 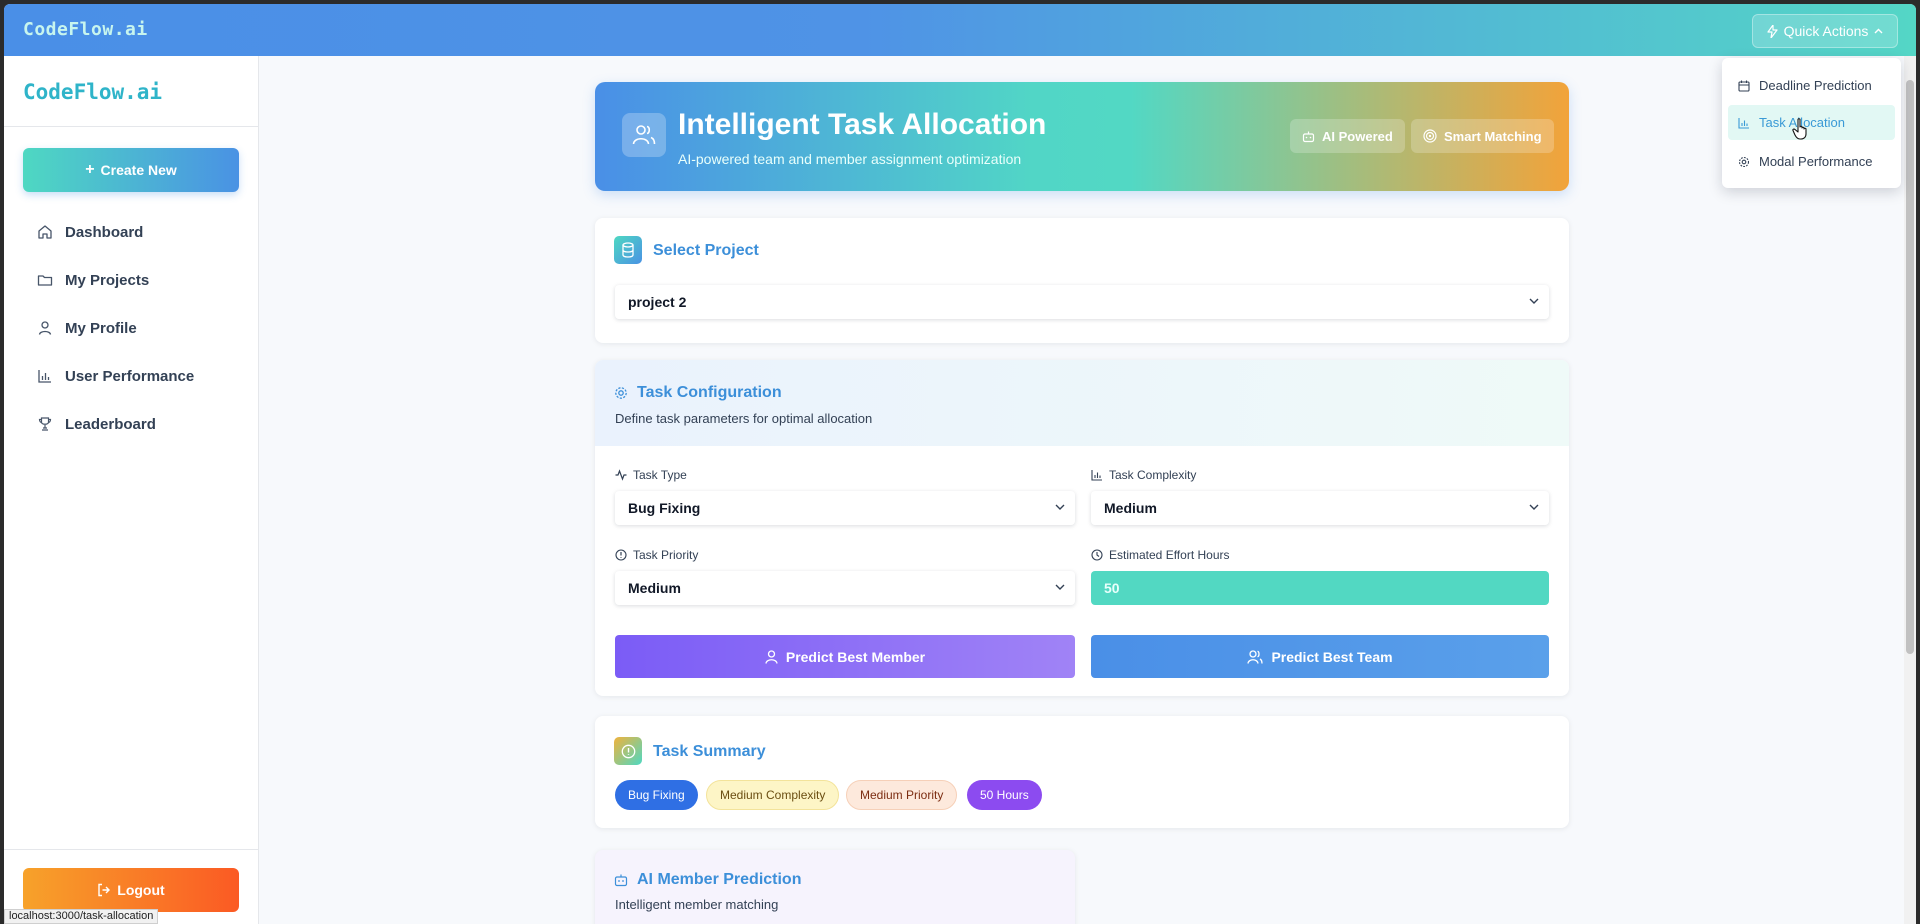 I want to click on summary-badge-complexity: Medium Complexity, so click(x=773, y=795).